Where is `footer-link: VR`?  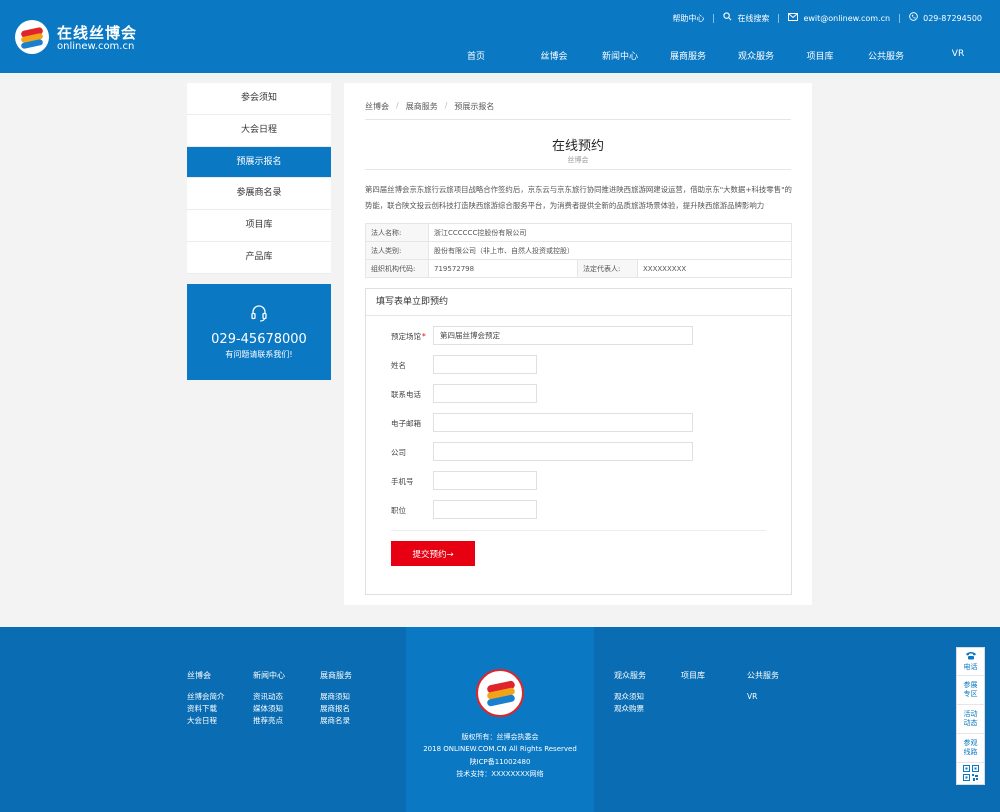 footer-link: VR is located at coordinates (763, 697).